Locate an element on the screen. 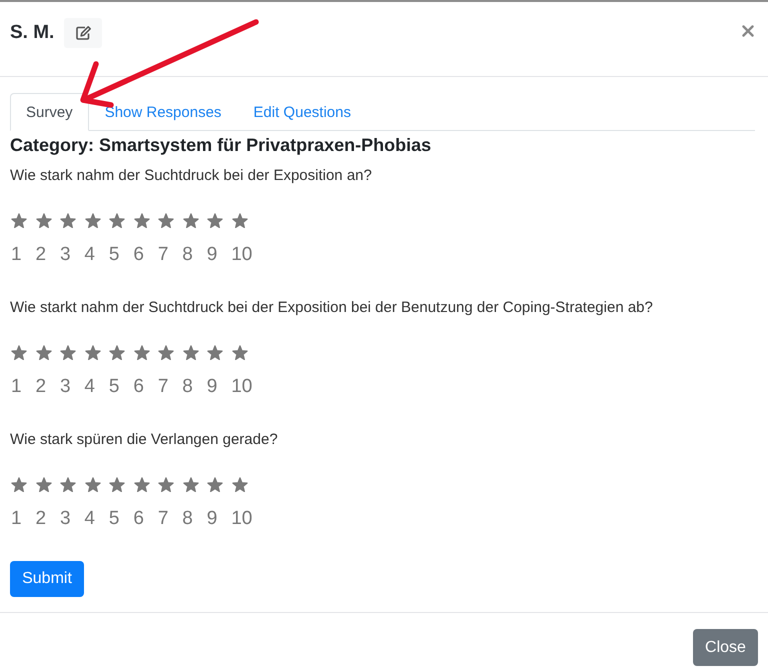 This screenshot has width=768, height=669. close-button is located at coordinates (748, 30).